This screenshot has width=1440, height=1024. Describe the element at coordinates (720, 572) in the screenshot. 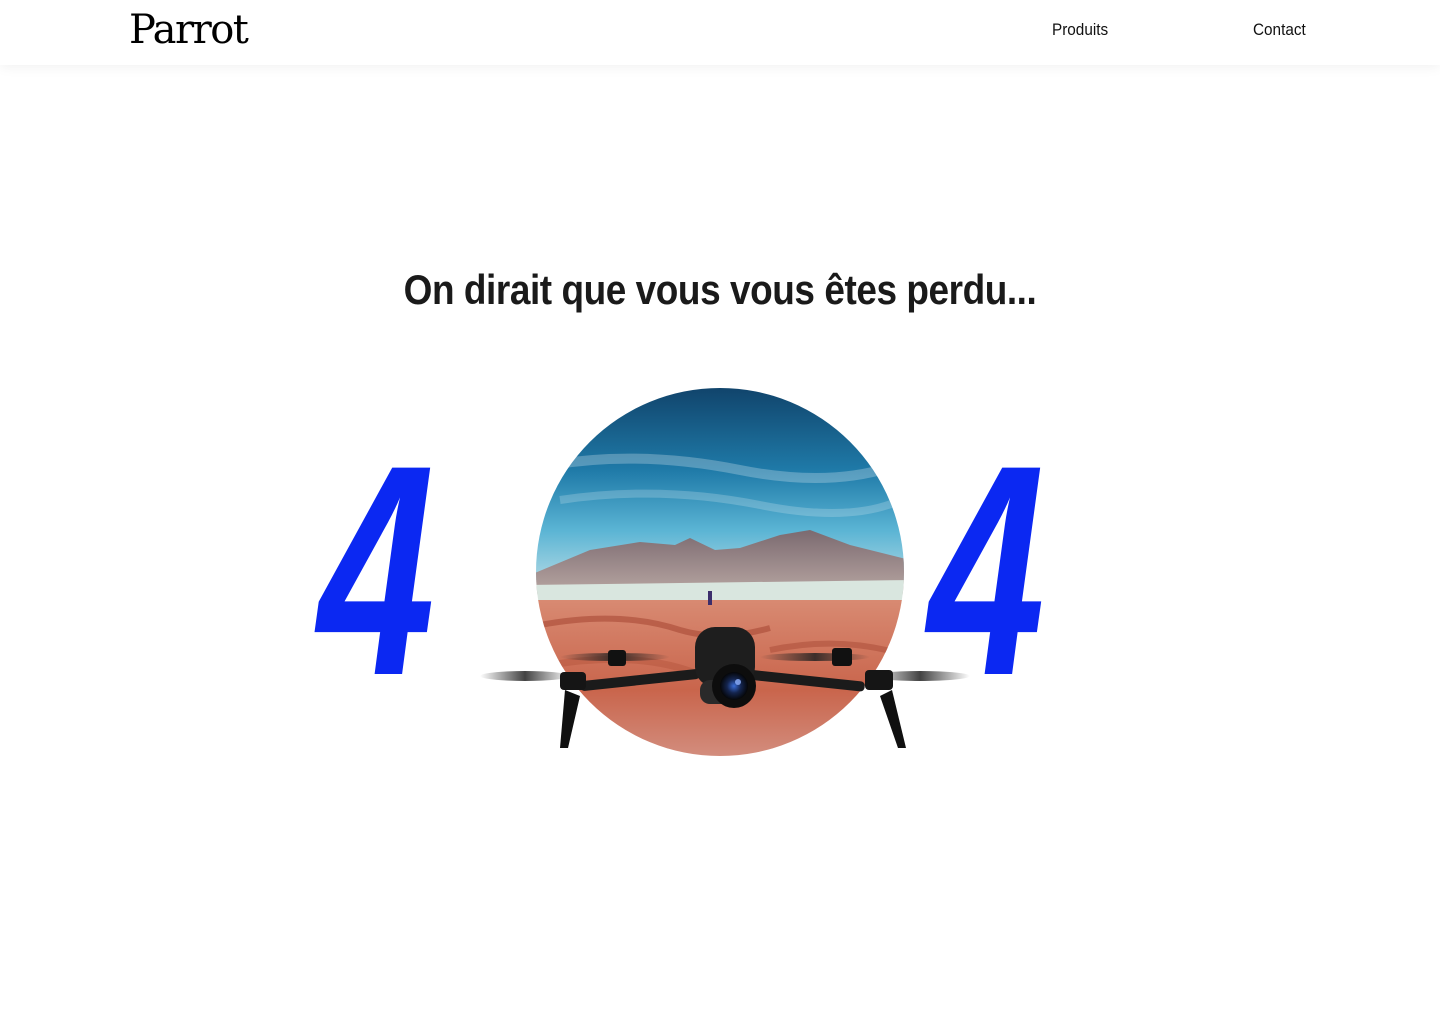

I see `landscape-photo` at that location.